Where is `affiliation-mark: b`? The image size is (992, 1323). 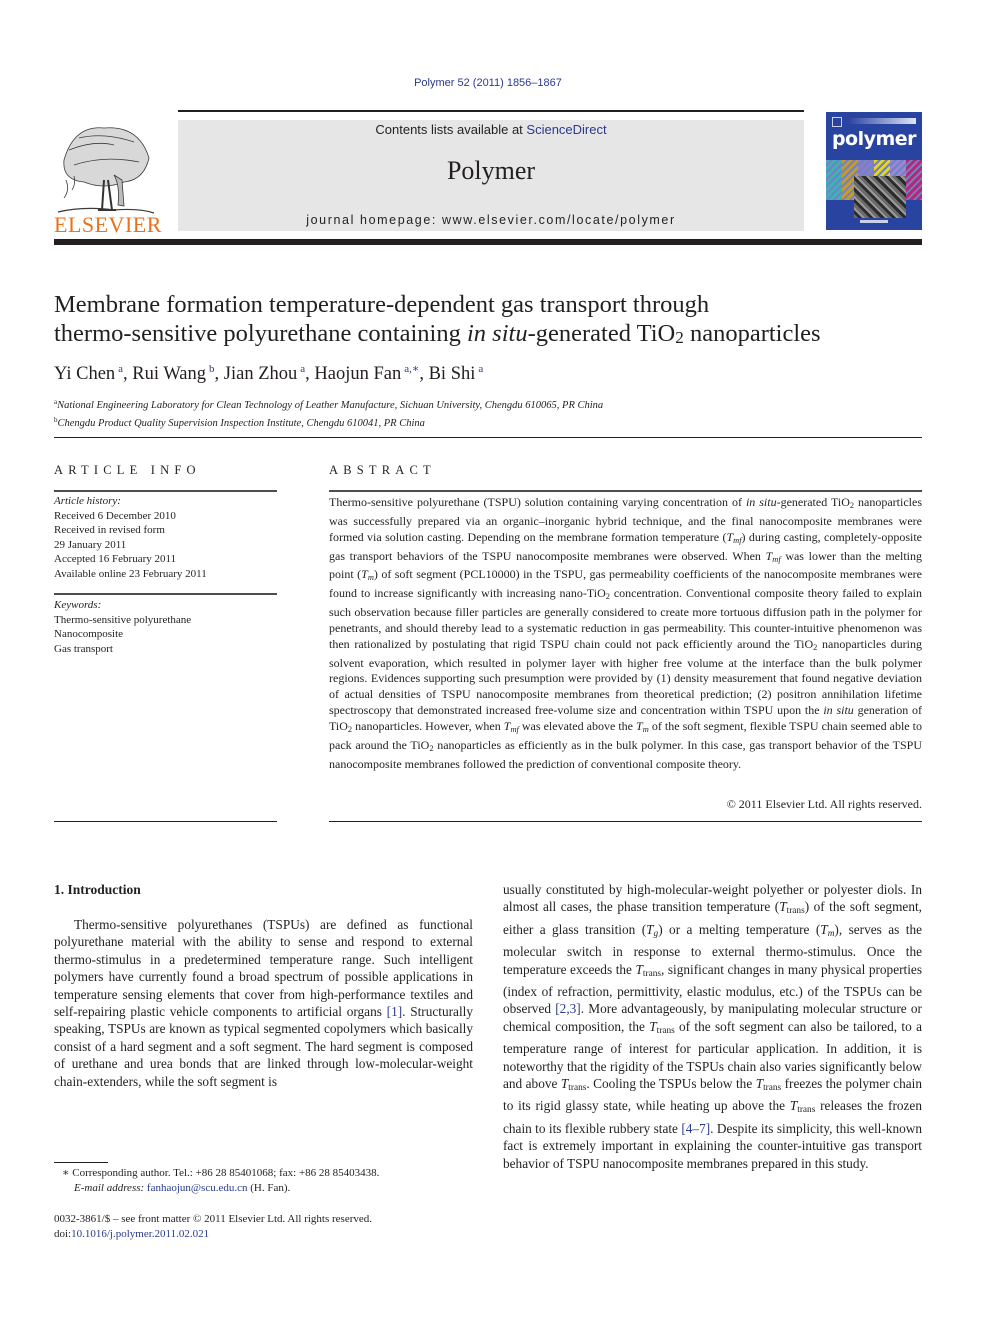
affiliation-mark: b is located at coordinates (212, 369).